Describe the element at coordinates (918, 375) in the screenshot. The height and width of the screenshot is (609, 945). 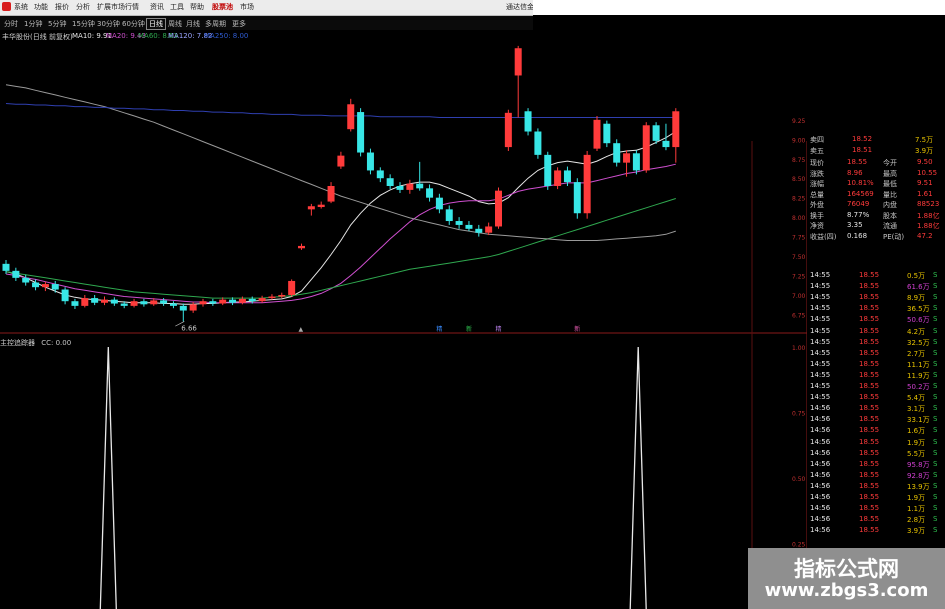
I see `tick-volume: 11.9万` at that location.